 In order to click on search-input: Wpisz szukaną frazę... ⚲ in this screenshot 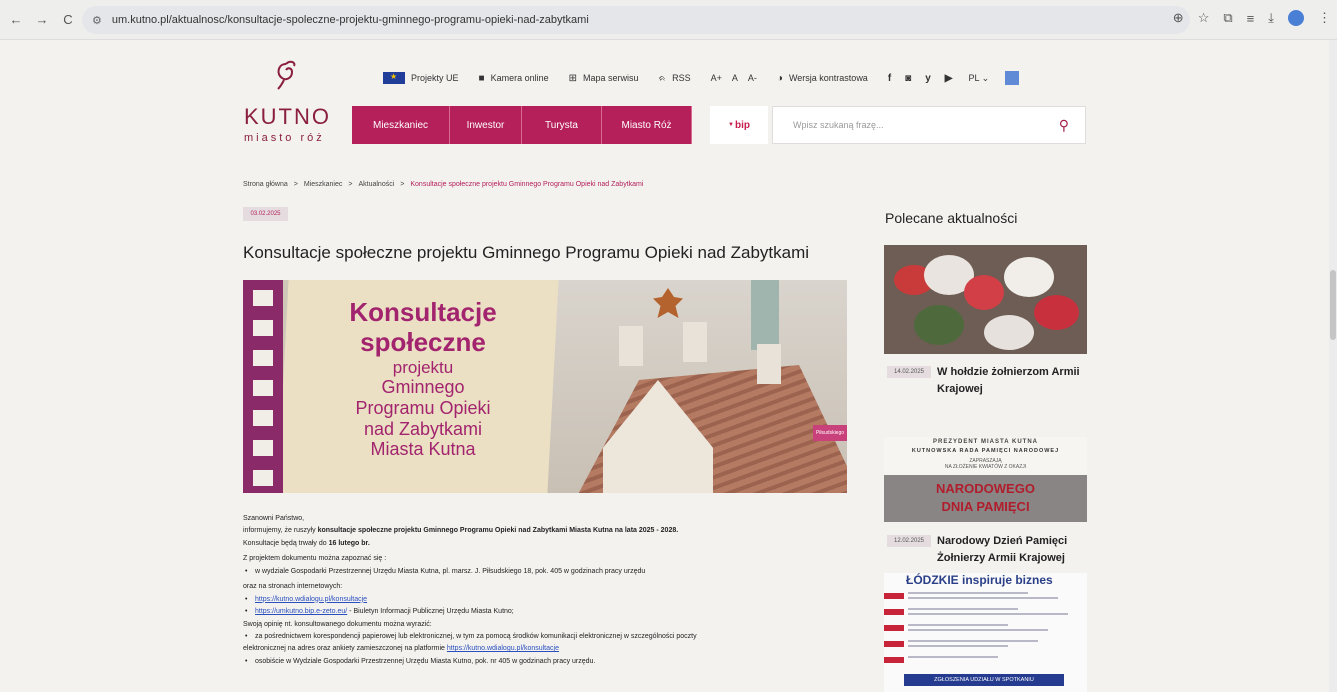, I will do `click(929, 125)`.